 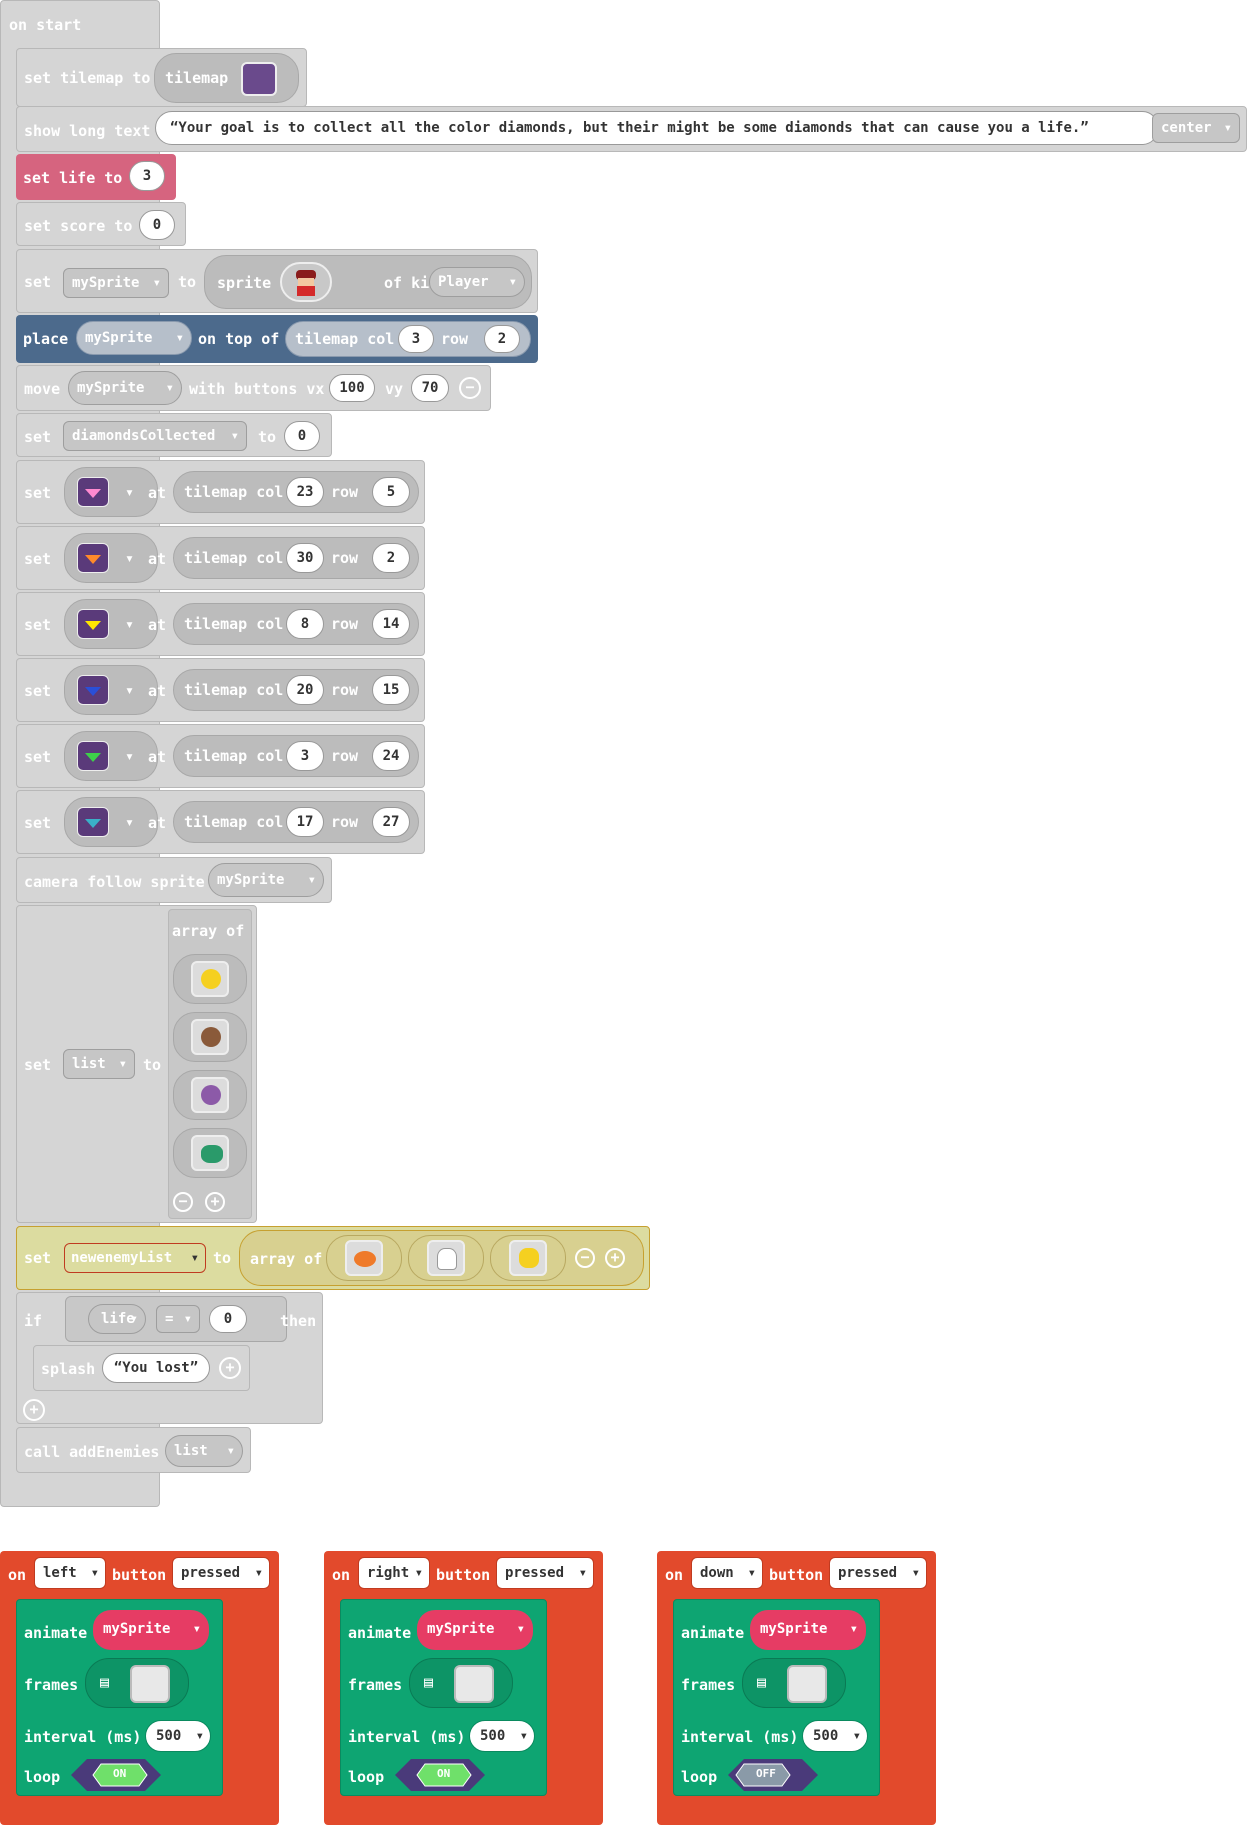 I want to click on tile-location: tilemap col 30 row 2, so click(x=296, y=558).